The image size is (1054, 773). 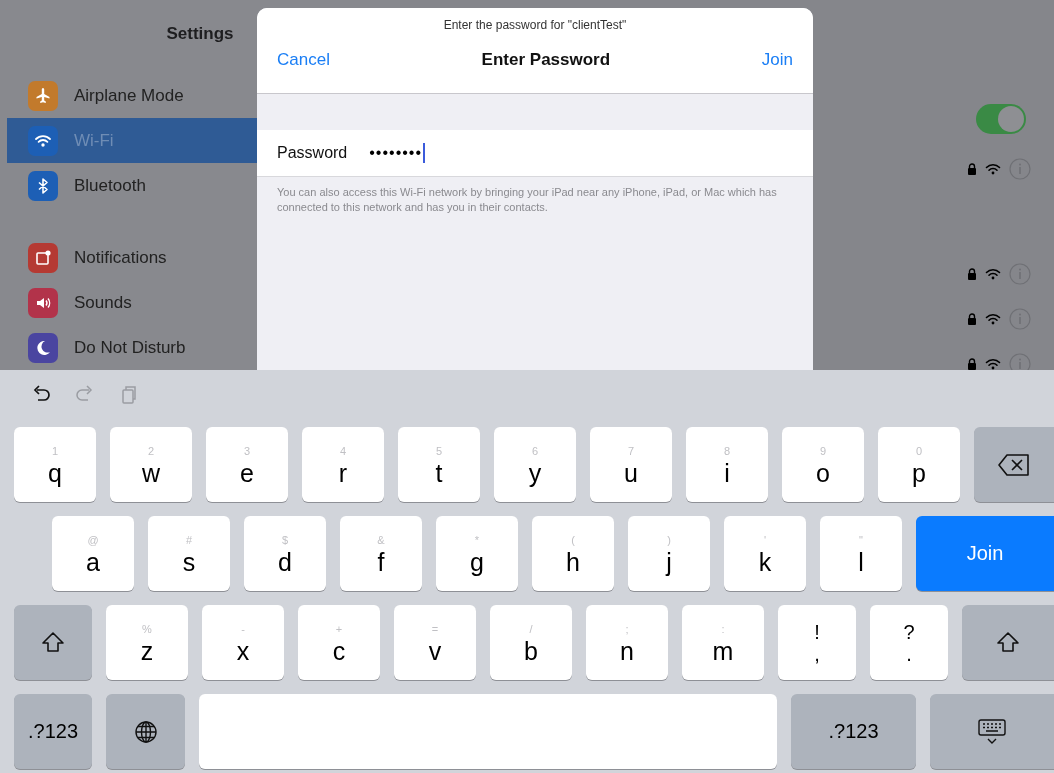 What do you see at coordinates (535, 25) in the screenshot?
I see `dialog-subtitle: Enter the password for "clientTest"` at bounding box center [535, 25].